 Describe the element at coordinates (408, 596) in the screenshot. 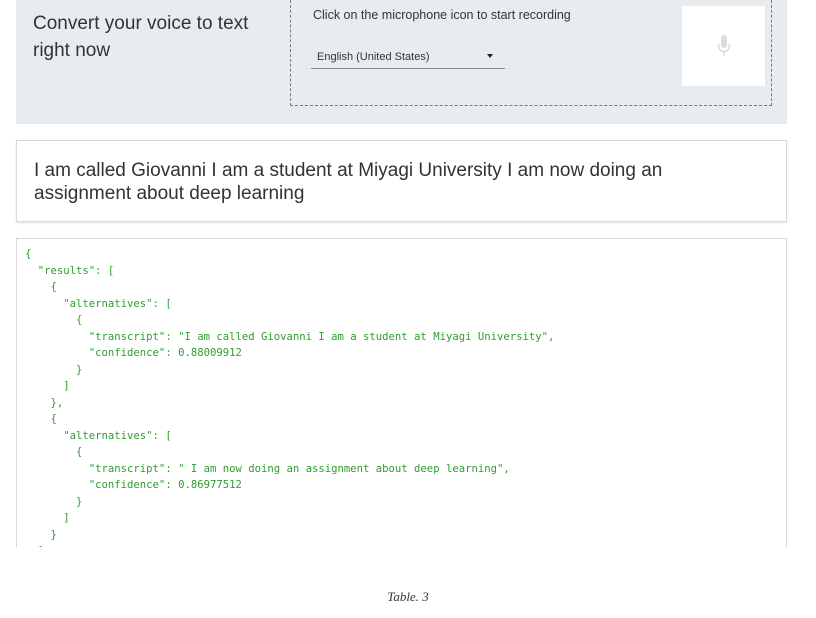

I see `figure-caption: Table. 3` at that location.